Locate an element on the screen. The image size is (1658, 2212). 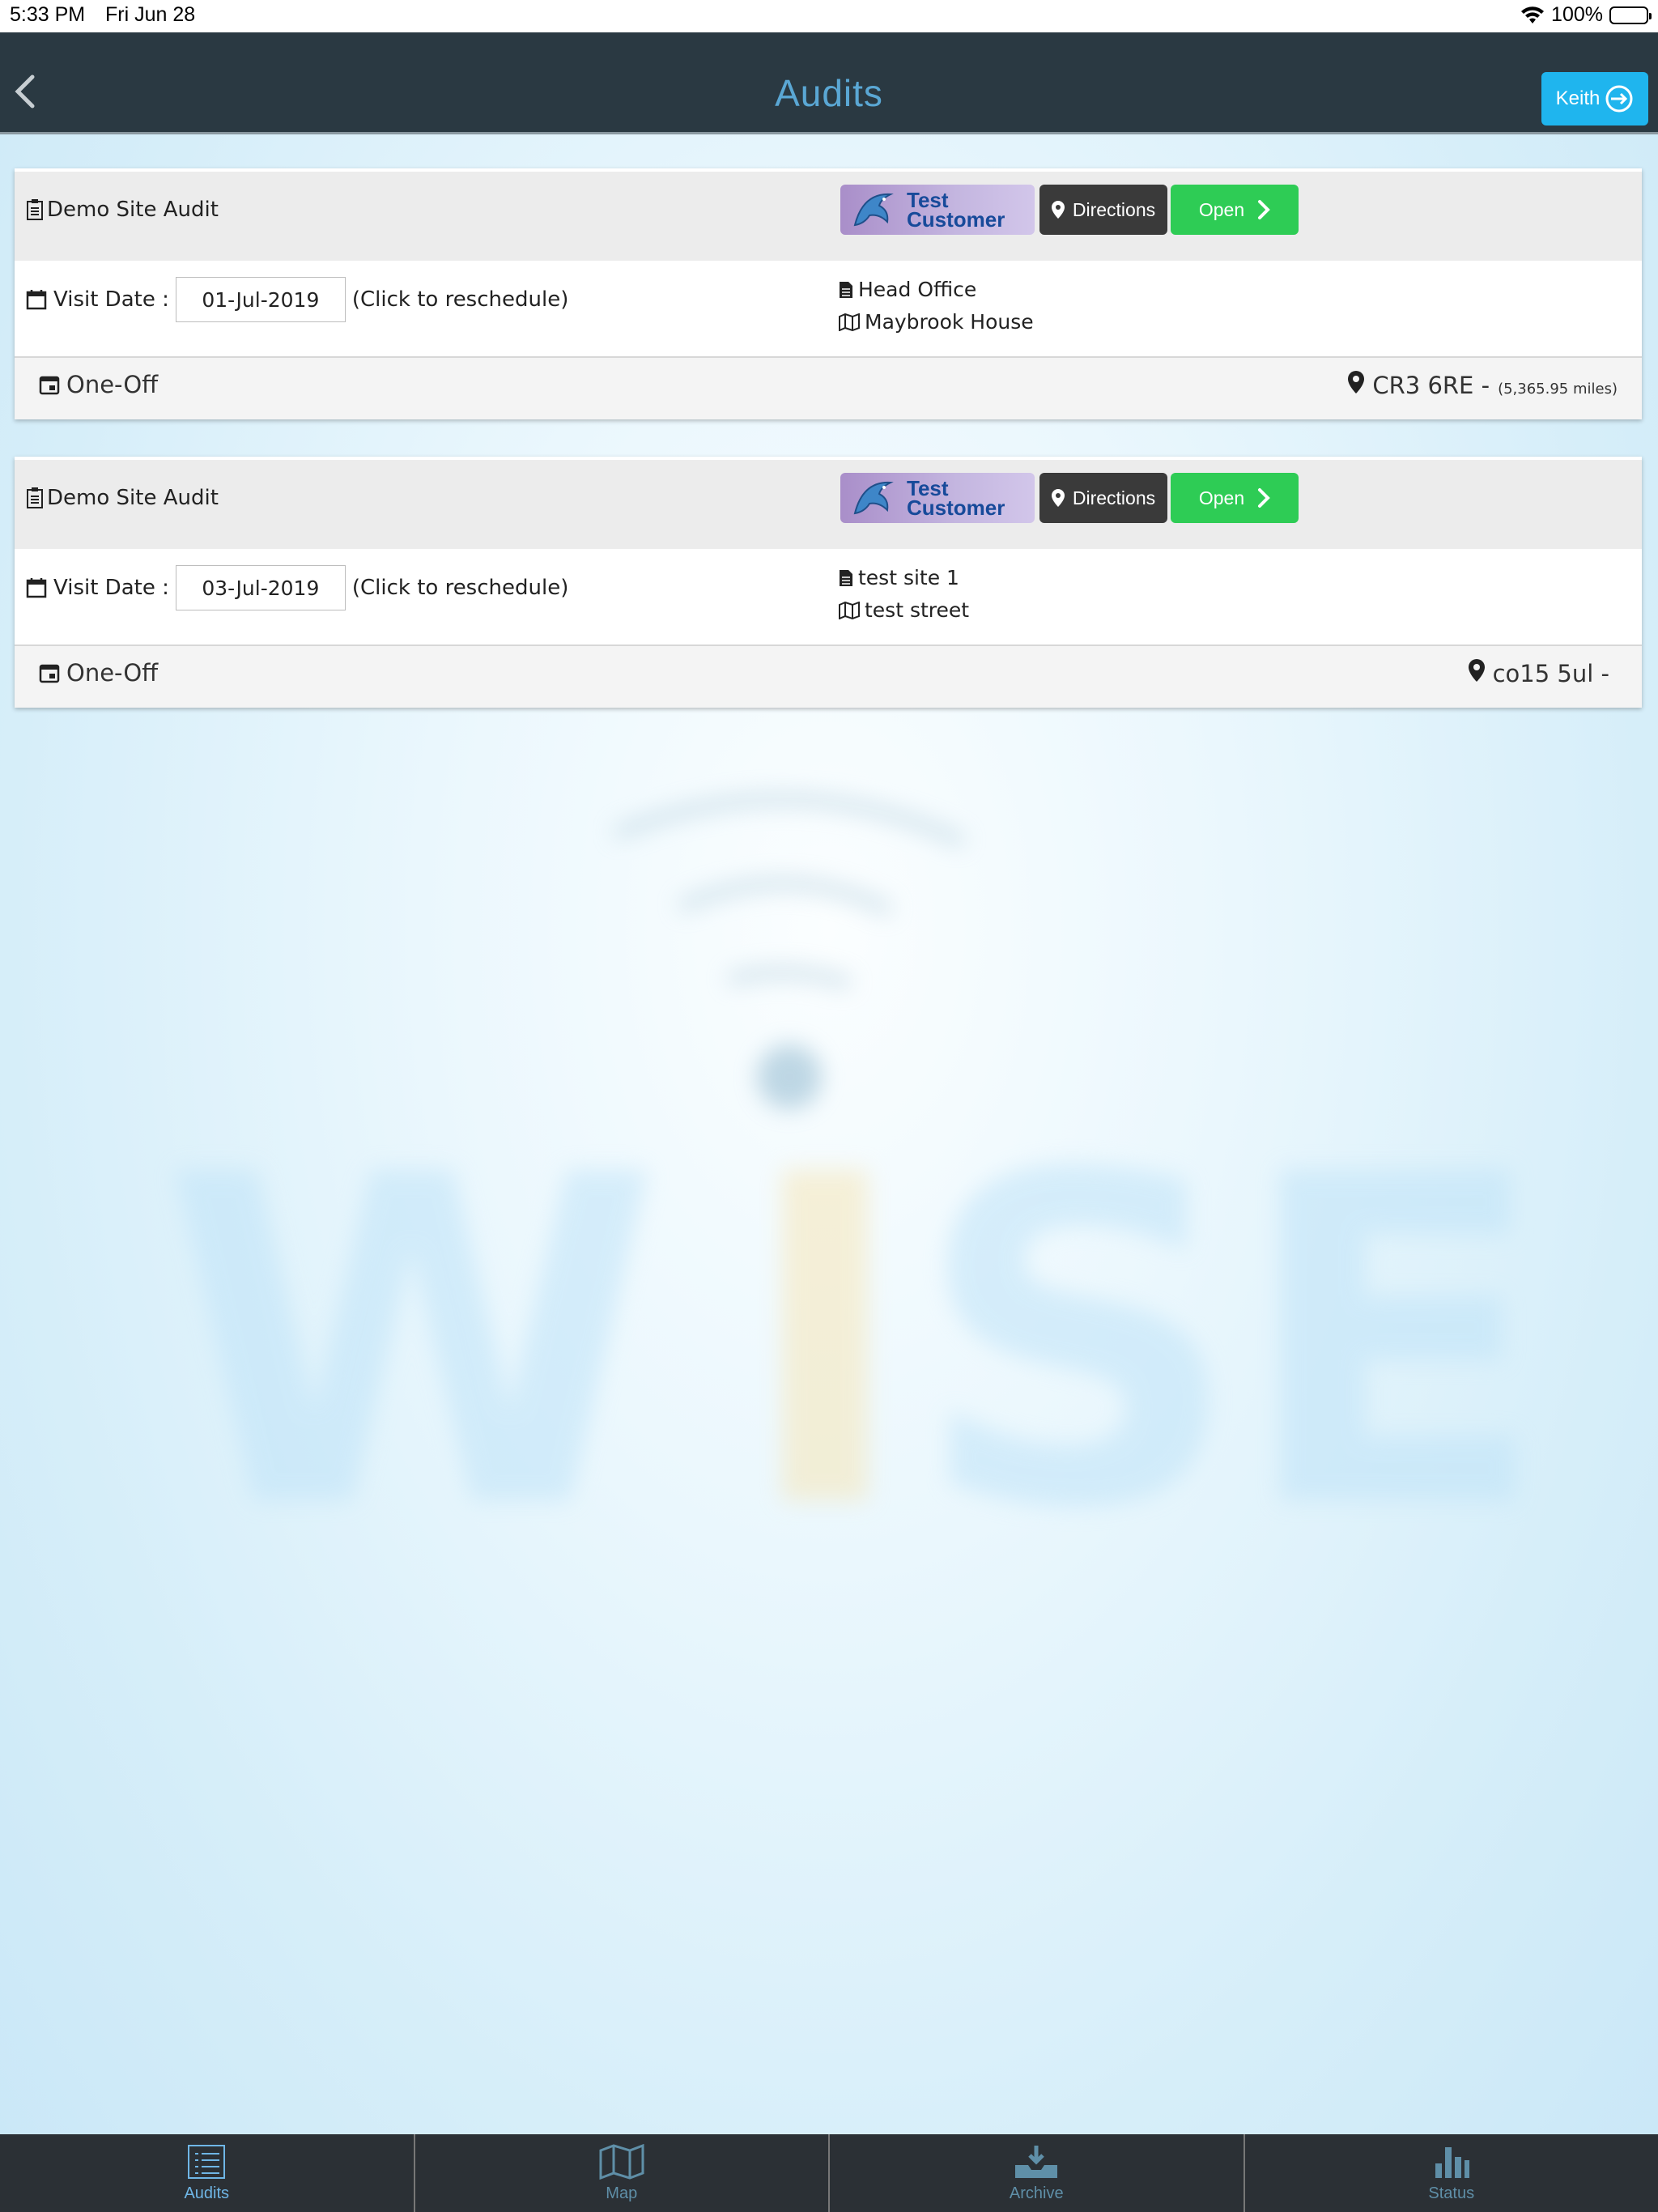
status-date: Fri Jun 28 is located at coordinates (150, 14).